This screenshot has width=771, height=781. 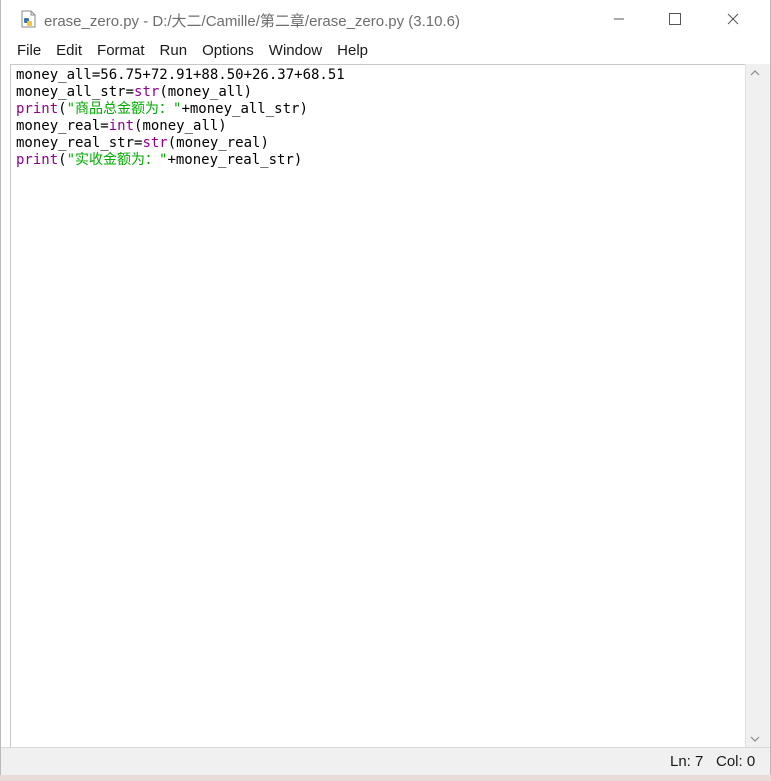 I want to click on maximize-button, so click(x=675, y=19).